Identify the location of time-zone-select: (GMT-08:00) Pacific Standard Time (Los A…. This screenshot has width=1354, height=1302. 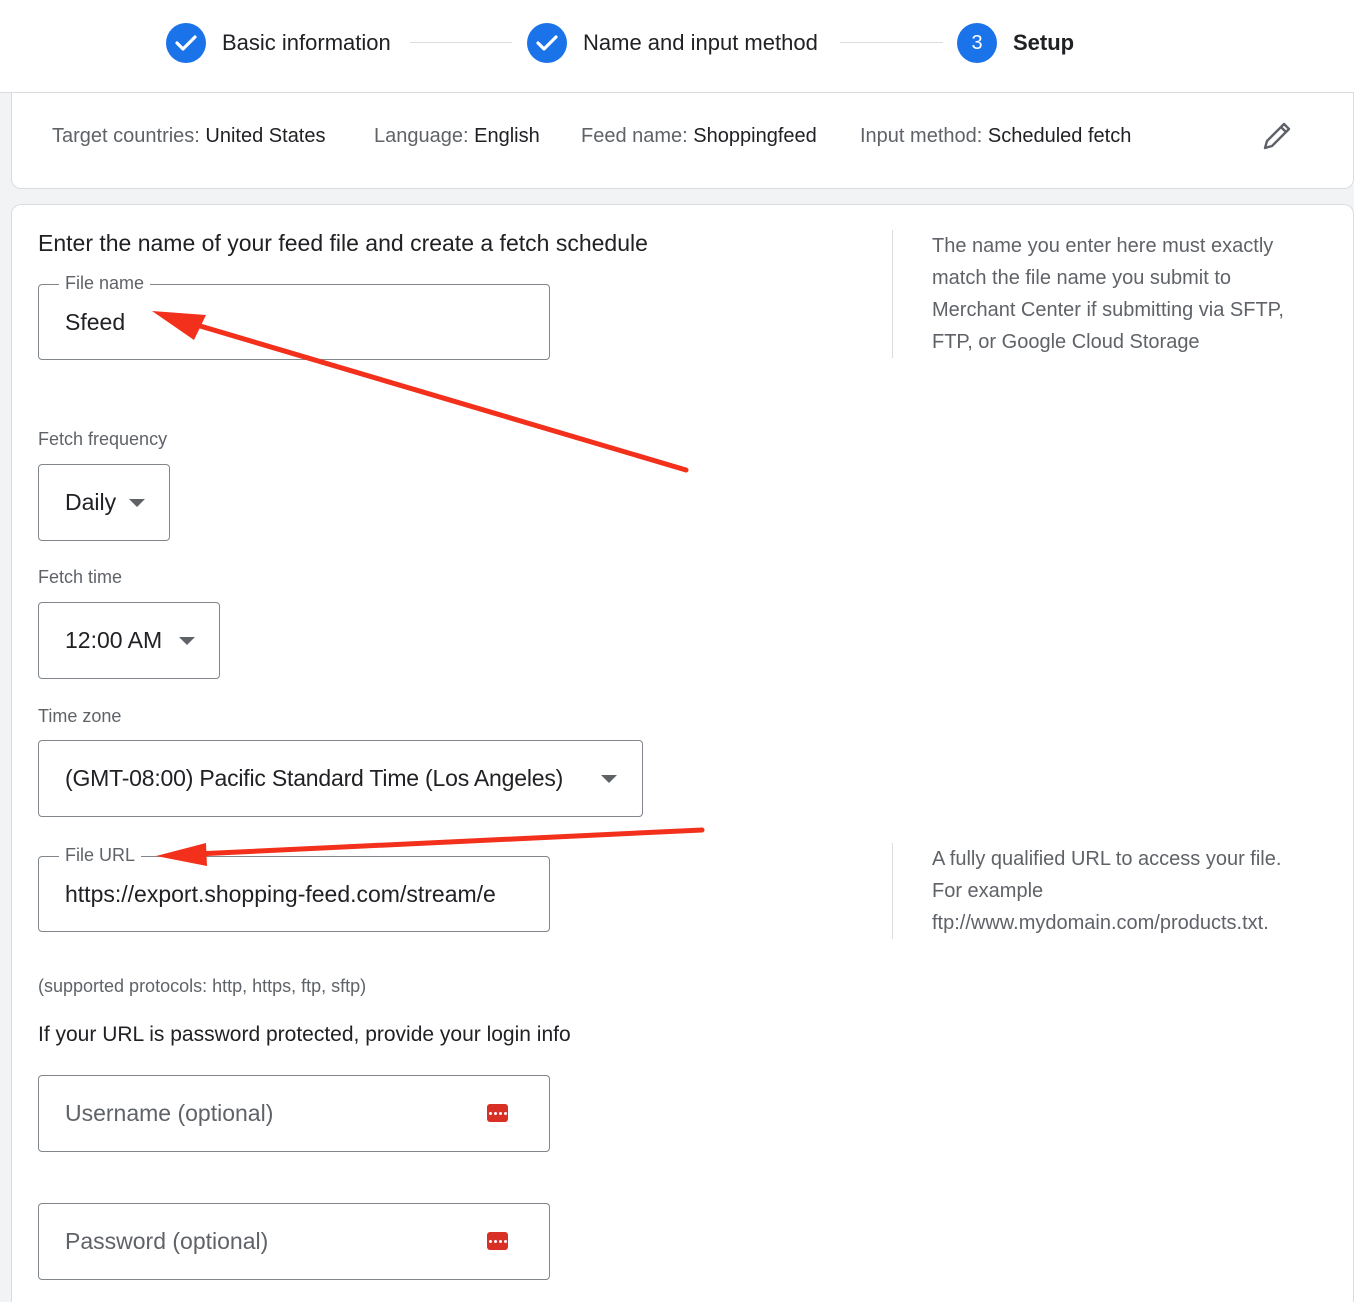
(340, 778).